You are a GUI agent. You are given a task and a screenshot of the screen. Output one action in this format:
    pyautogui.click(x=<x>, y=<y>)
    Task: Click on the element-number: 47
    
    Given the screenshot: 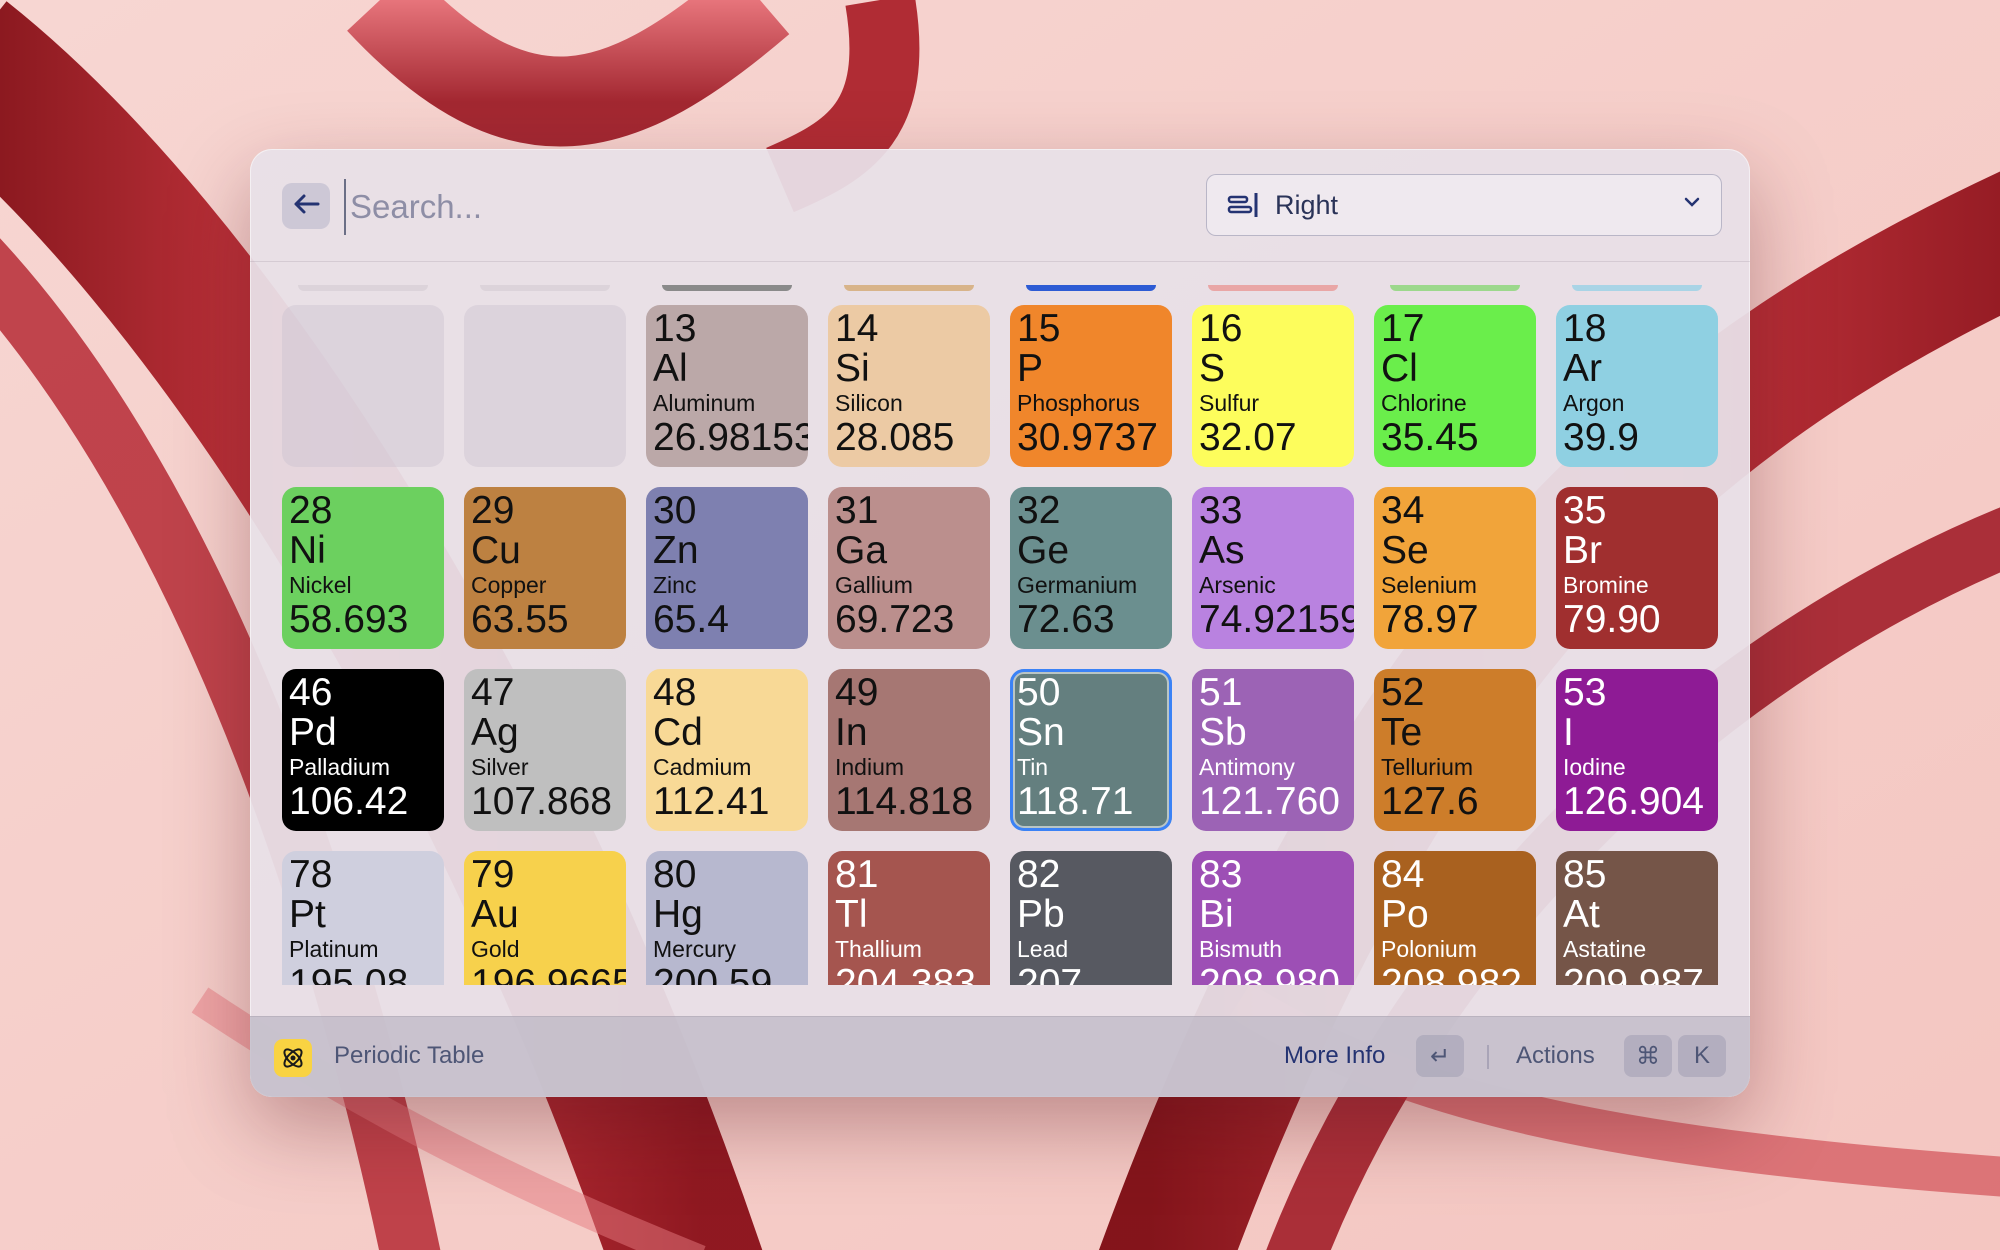 What is the action you would take?
    pyautogui.click(x=493, y=692)
    